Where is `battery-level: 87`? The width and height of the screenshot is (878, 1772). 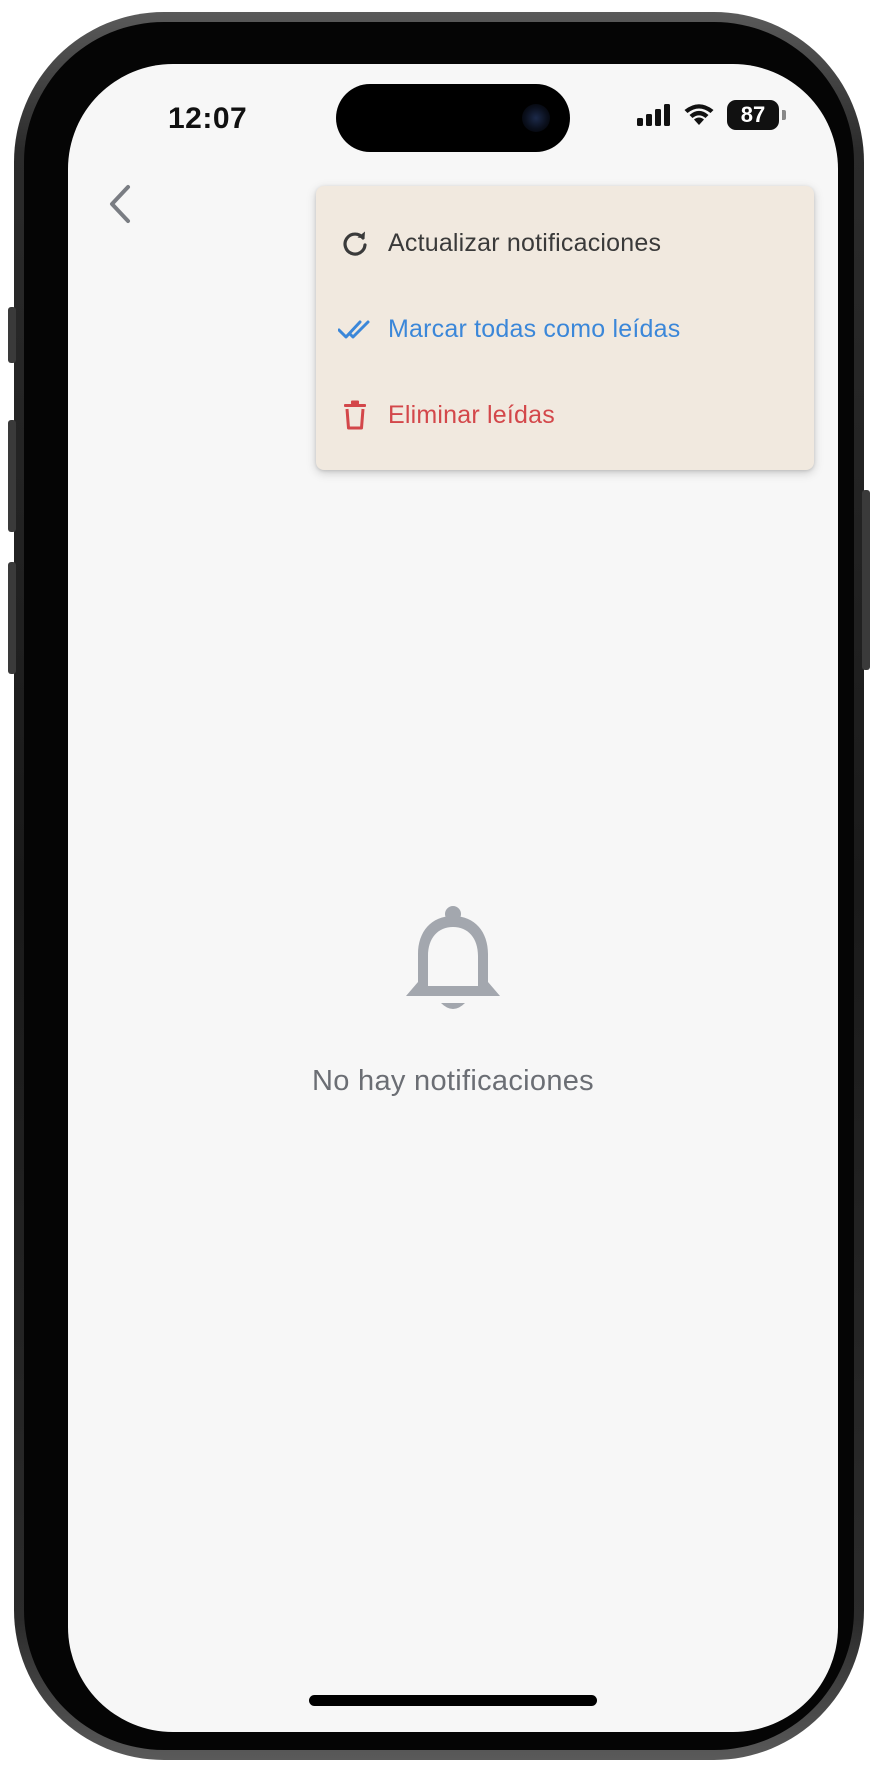 battery-level: 87 is located at coordinates (753, 115).